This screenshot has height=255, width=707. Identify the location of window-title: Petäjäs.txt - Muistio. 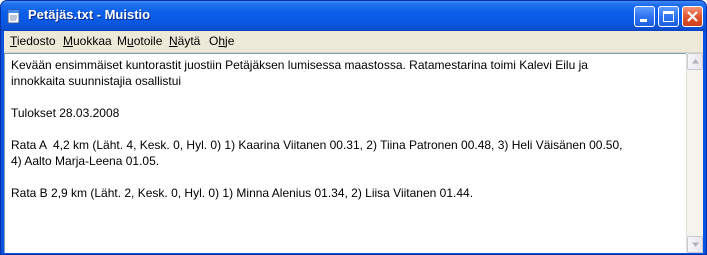
(89, 14).